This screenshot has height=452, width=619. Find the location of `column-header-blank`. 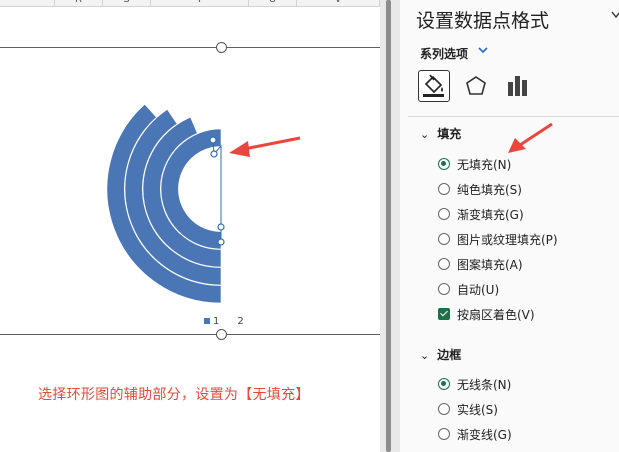

column-header-blank is located at coordinates (27, 3).